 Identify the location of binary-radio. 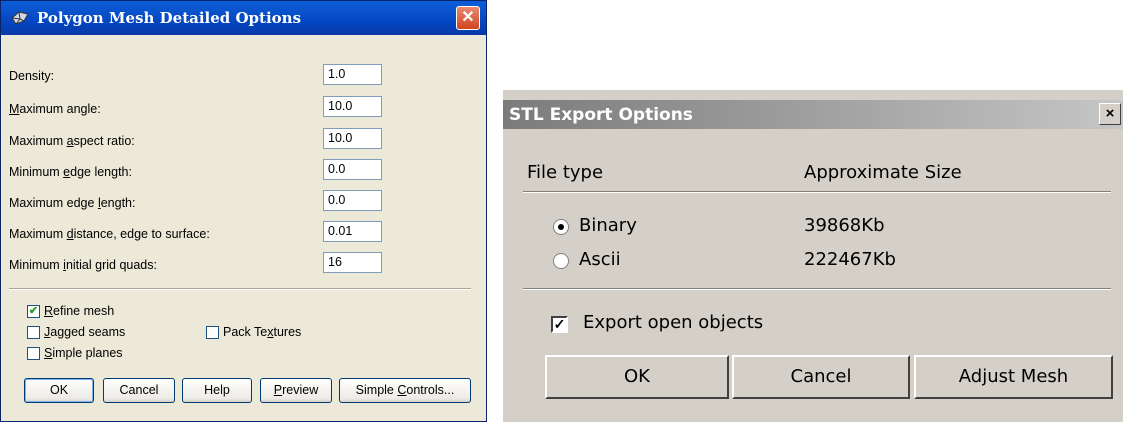
(561, 227).